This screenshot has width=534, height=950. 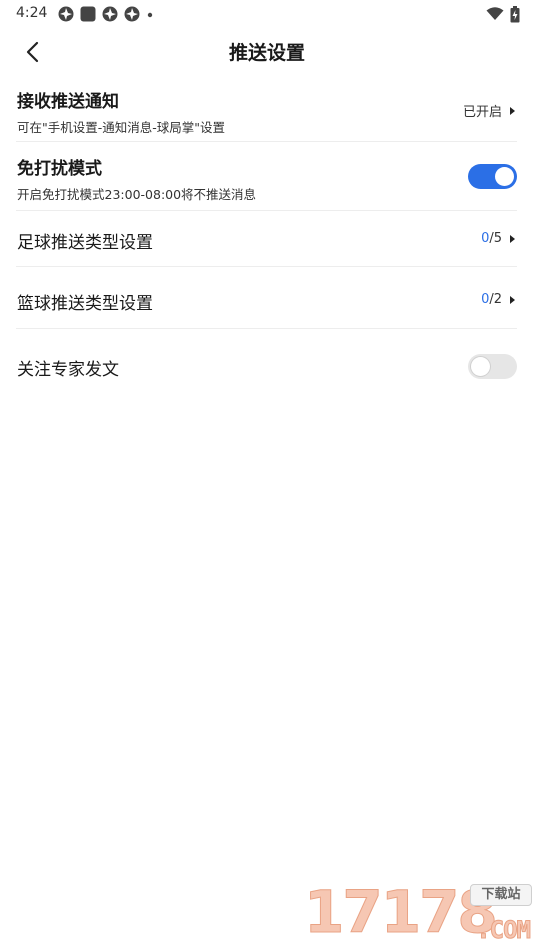 What do you see at coordinates (492, 176) in the screenshot?
I see `dnd-toggle` at bounding box center [492, 176].